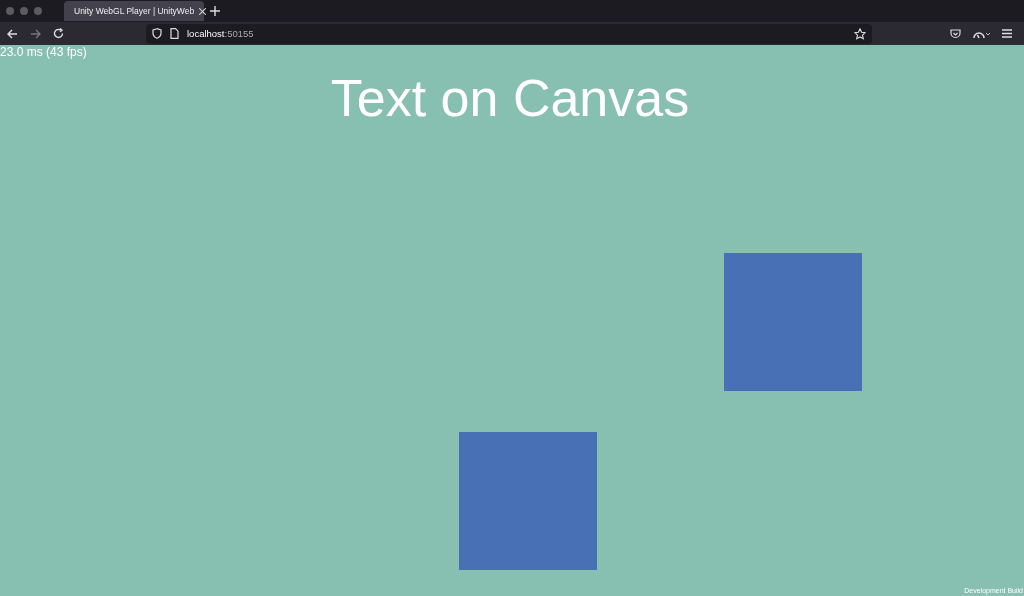 This screenshot has height=596, width=1024. Describe the element at coordinates (215, 11) in the screenshot. I see `new-tab-button` at that location.